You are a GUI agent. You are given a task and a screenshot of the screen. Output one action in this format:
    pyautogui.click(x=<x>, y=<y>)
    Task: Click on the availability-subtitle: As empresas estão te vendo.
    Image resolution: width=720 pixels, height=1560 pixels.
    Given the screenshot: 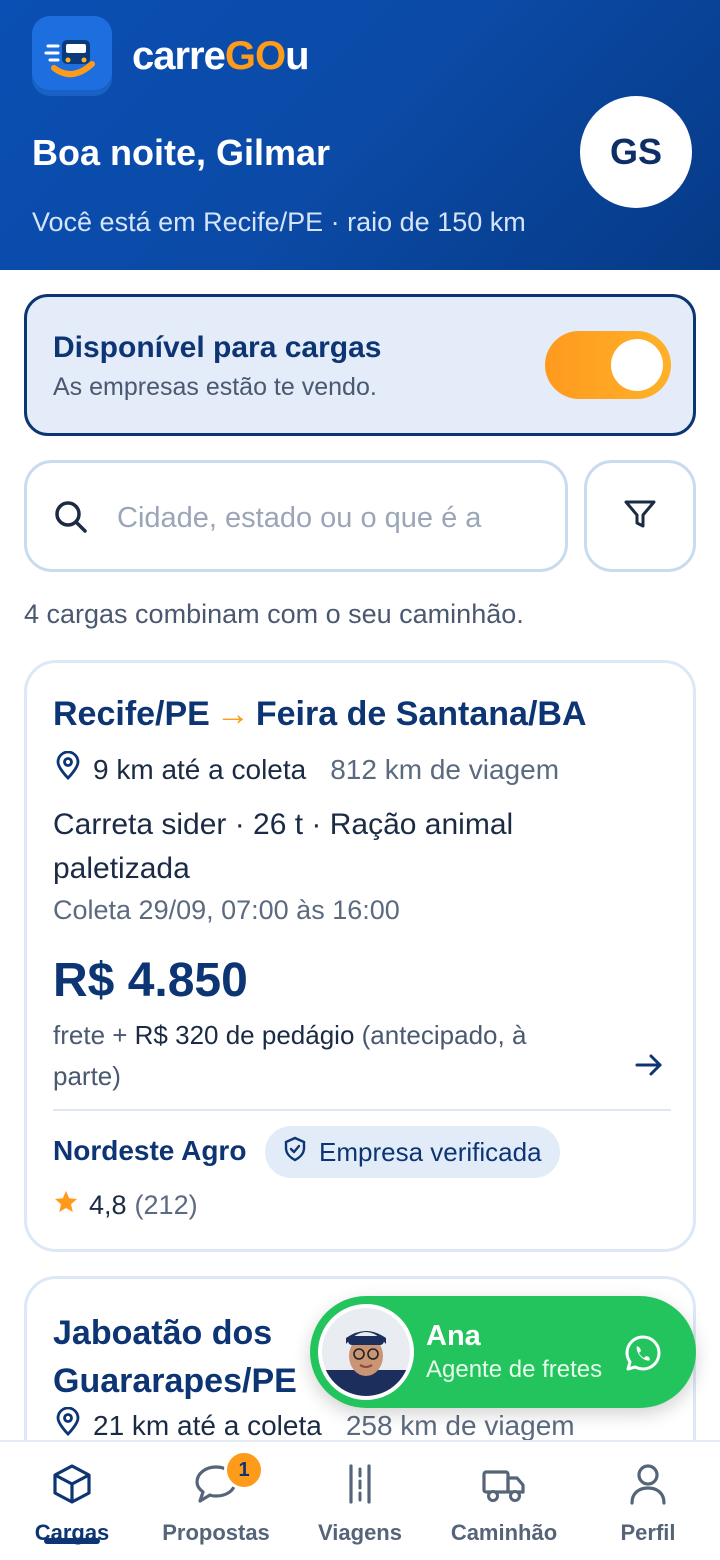 What is the action you would take?
    pyautogui.click(x=215, y=387)
    